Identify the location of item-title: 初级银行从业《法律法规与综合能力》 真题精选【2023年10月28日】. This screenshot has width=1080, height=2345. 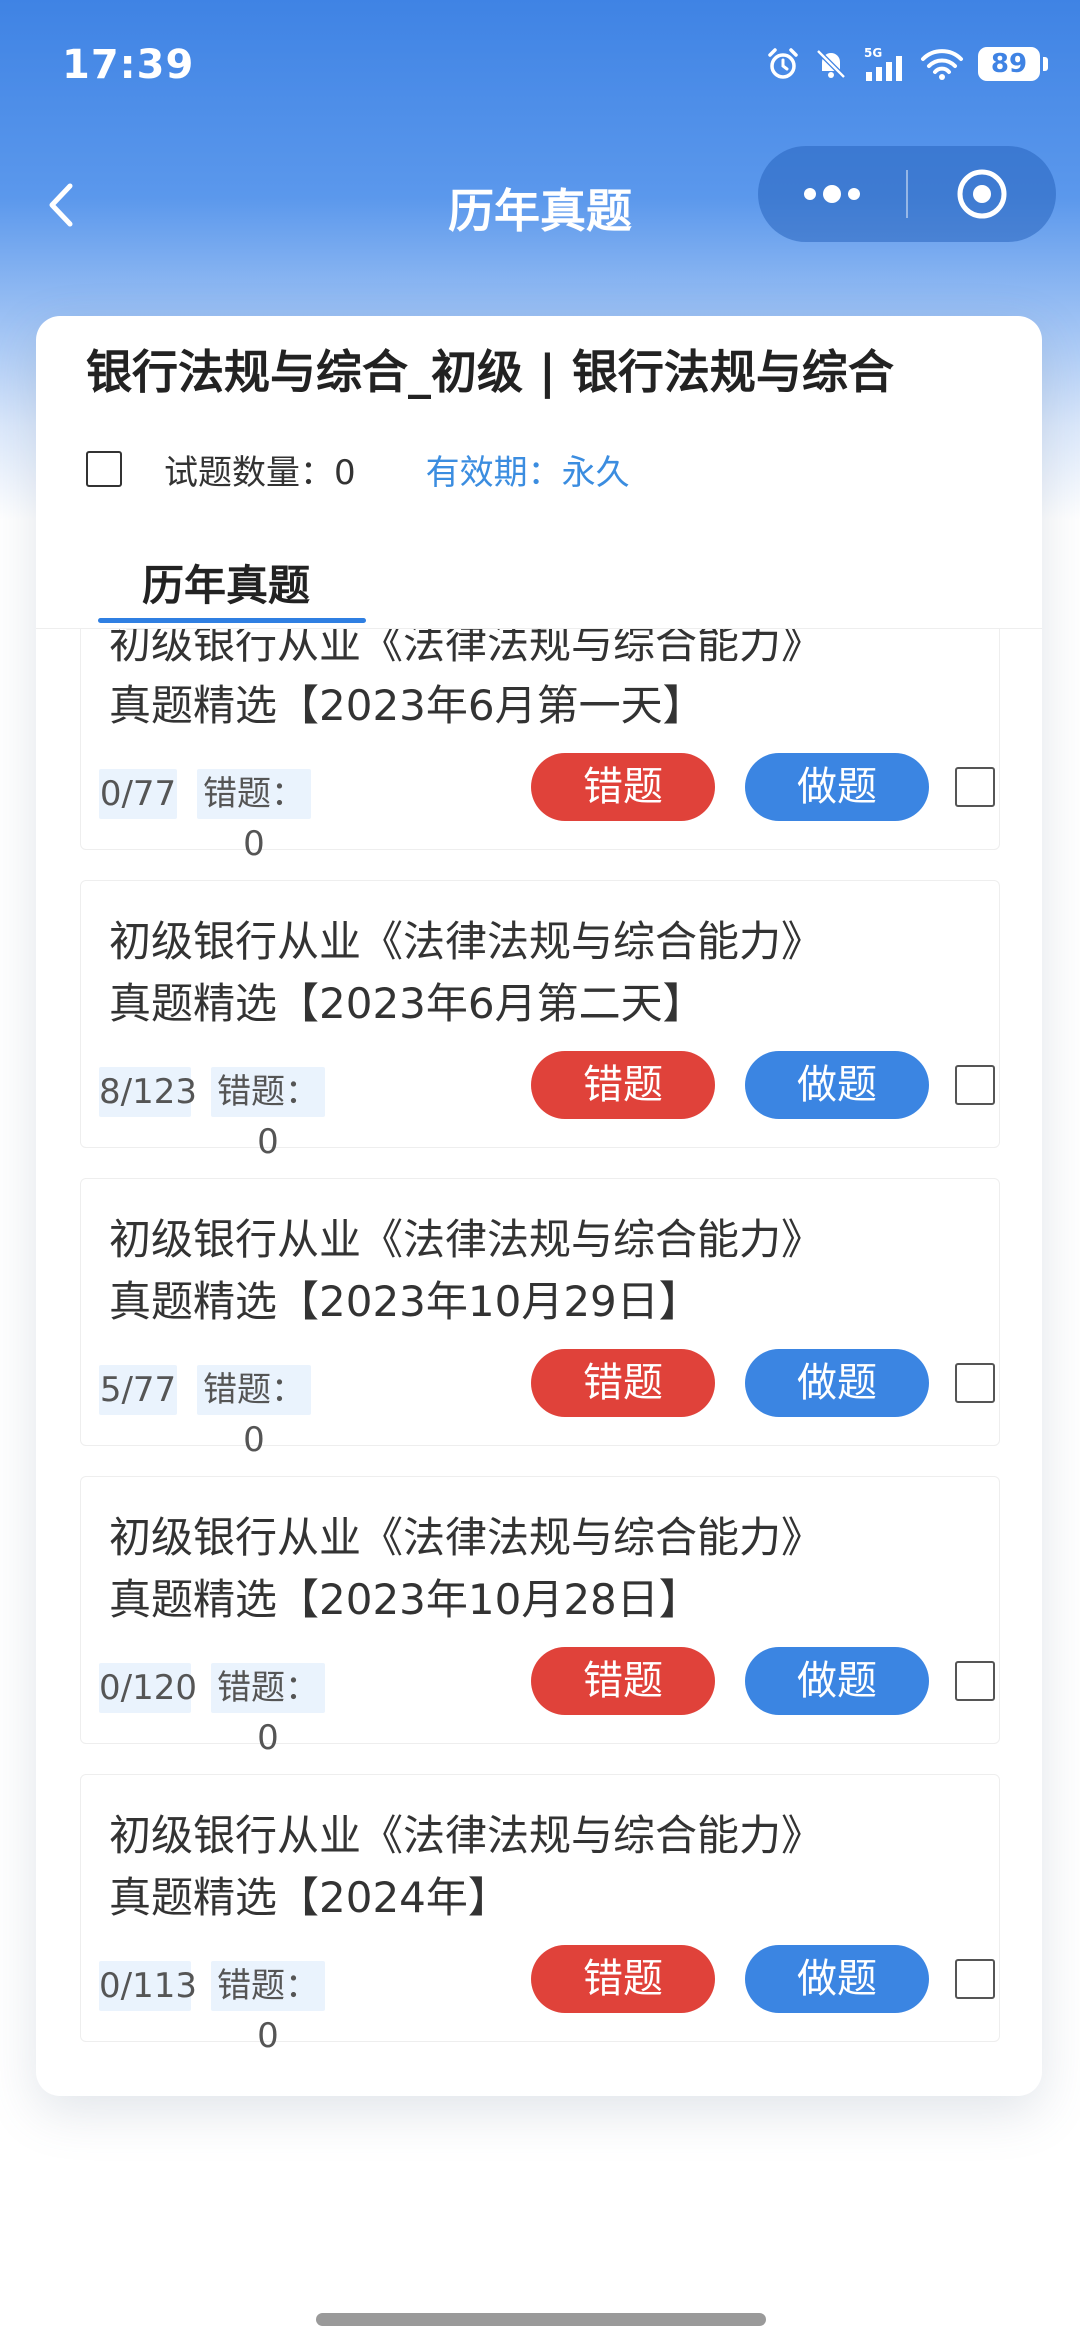
(539, 1569).